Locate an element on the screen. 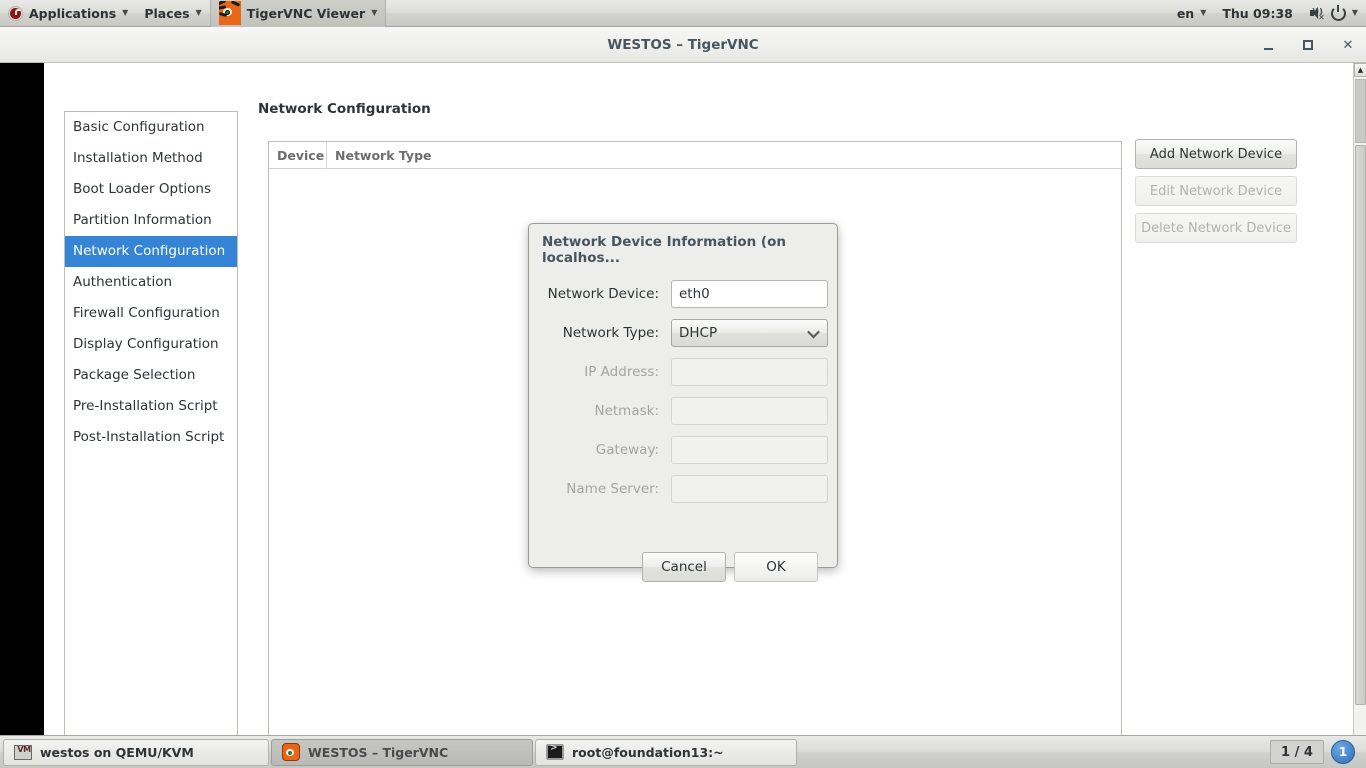 The height and width of the screenshot is (768, 1366). sidebar-item-boot-loader-options: Boot Loader Options is located at coordinates (151, 189).